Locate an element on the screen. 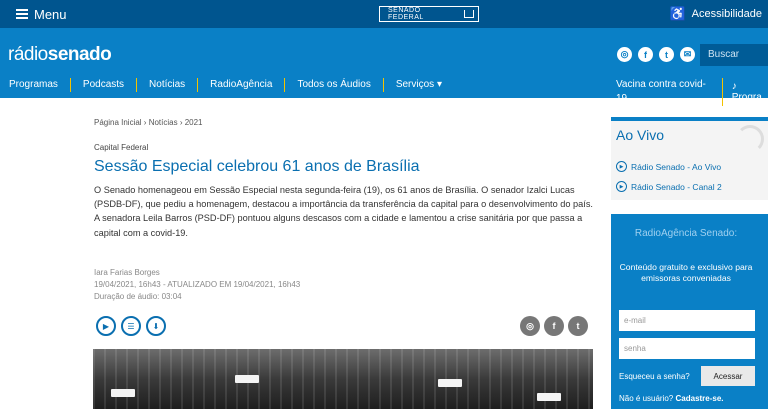 Image resolution: width=768 pixels, height=409 pixels. menu-label: Menu is located at coordinates (50, 14).